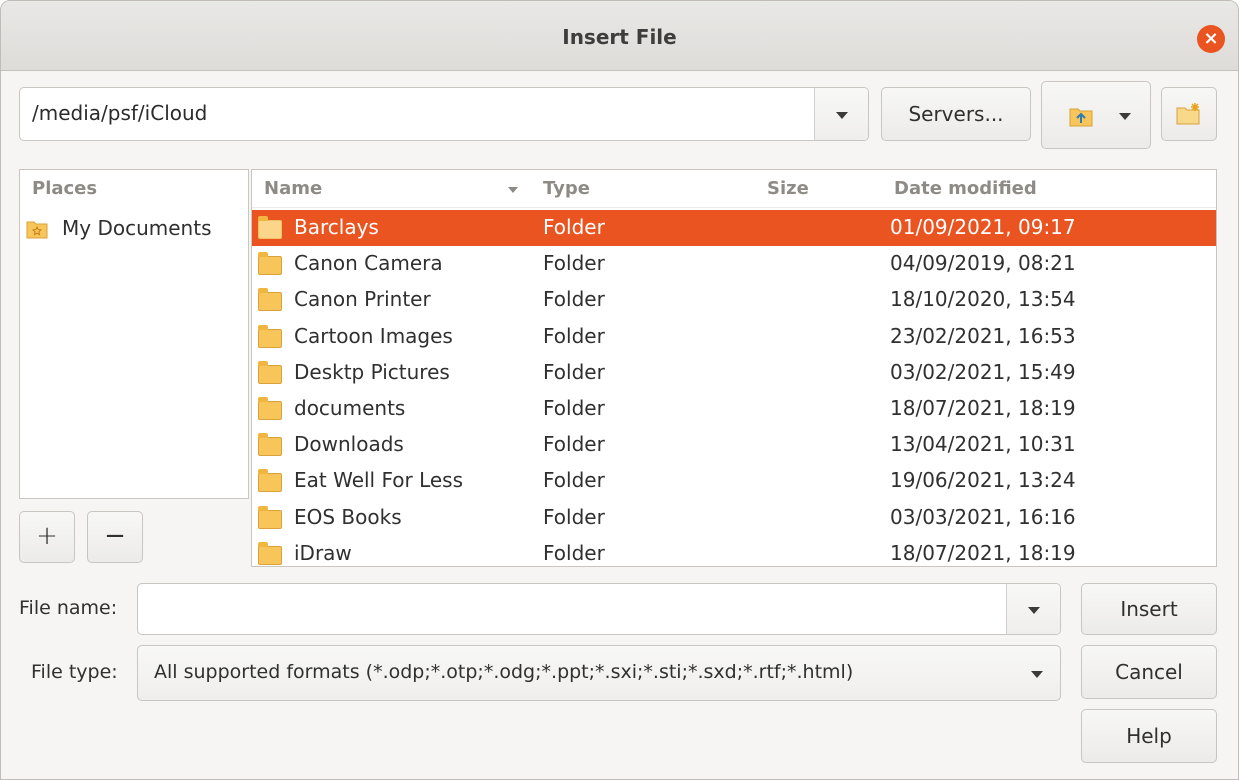 This screenshot has height=780, width=1239. I want to click on folder-up-icon, so click(1081, 117).